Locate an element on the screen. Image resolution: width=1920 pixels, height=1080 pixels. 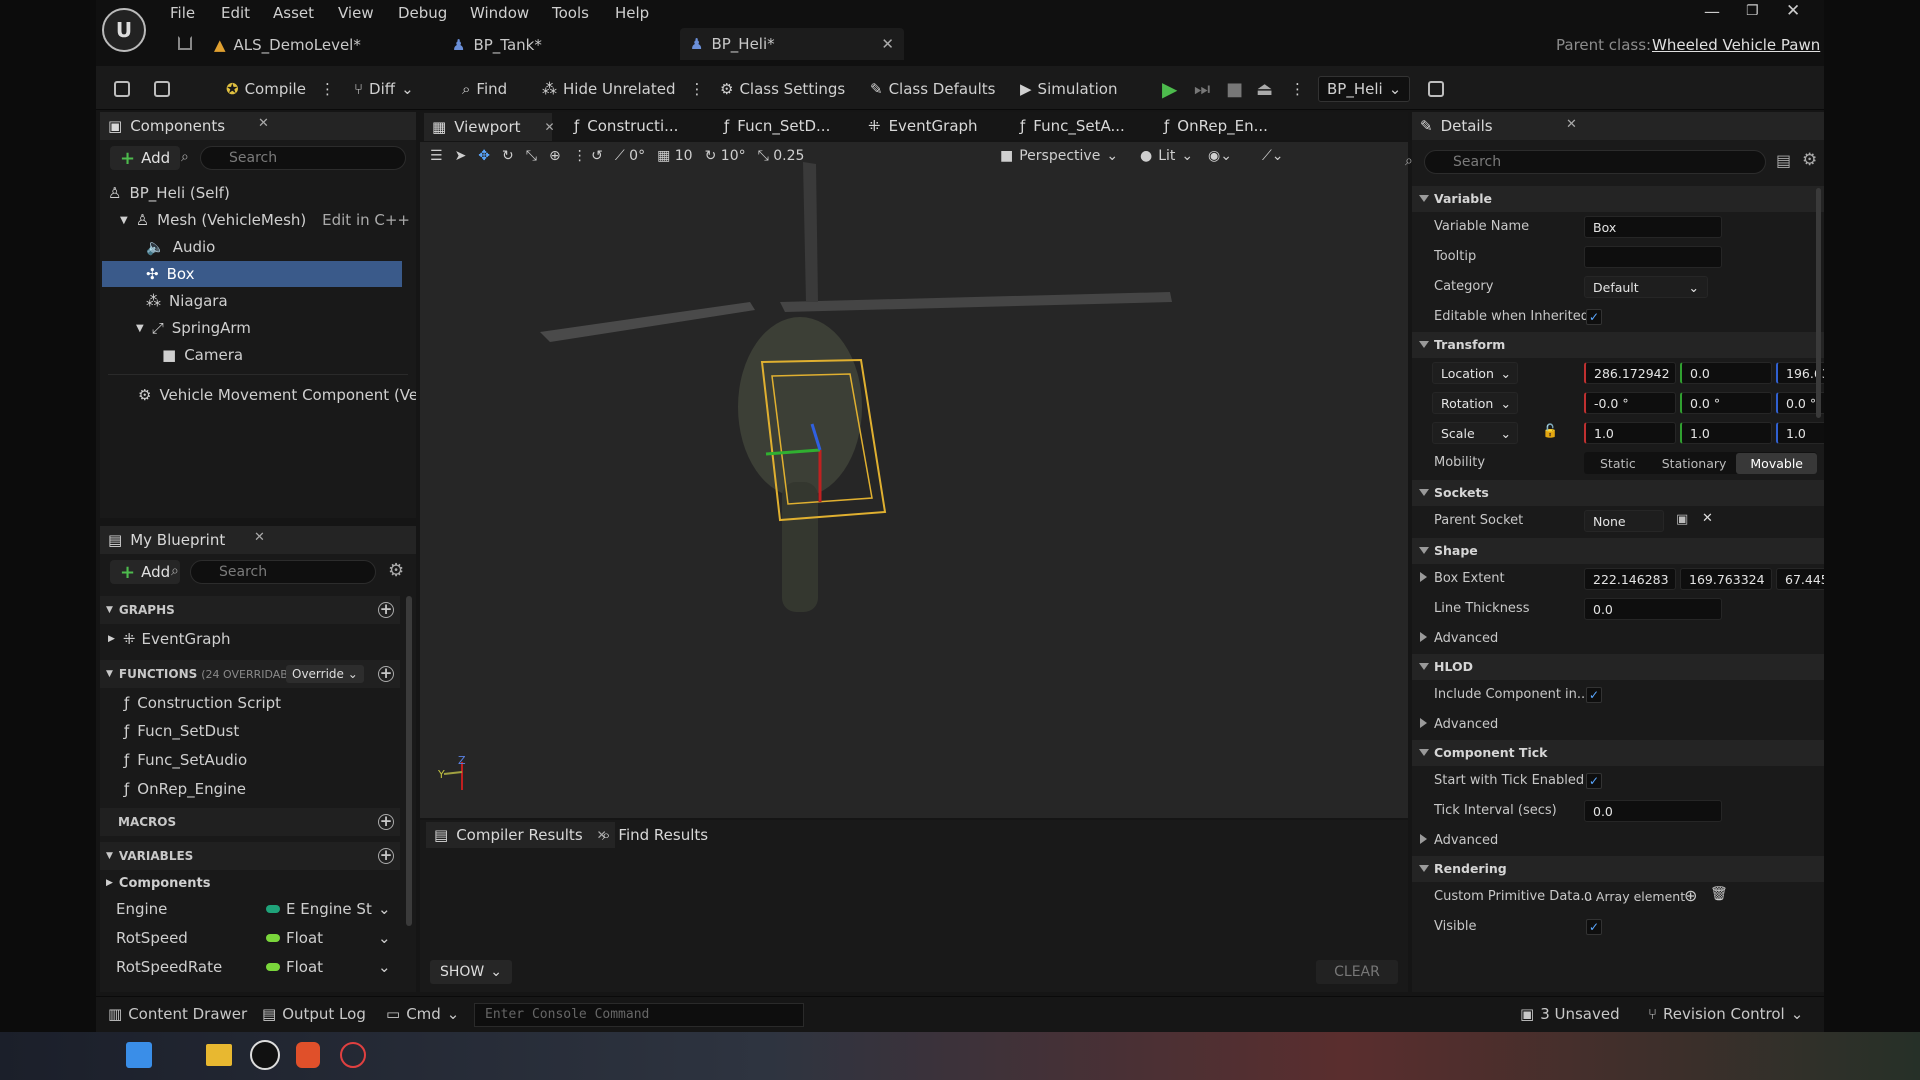
scale-y-field: 1.0 is located at coordinates (1726, 433).